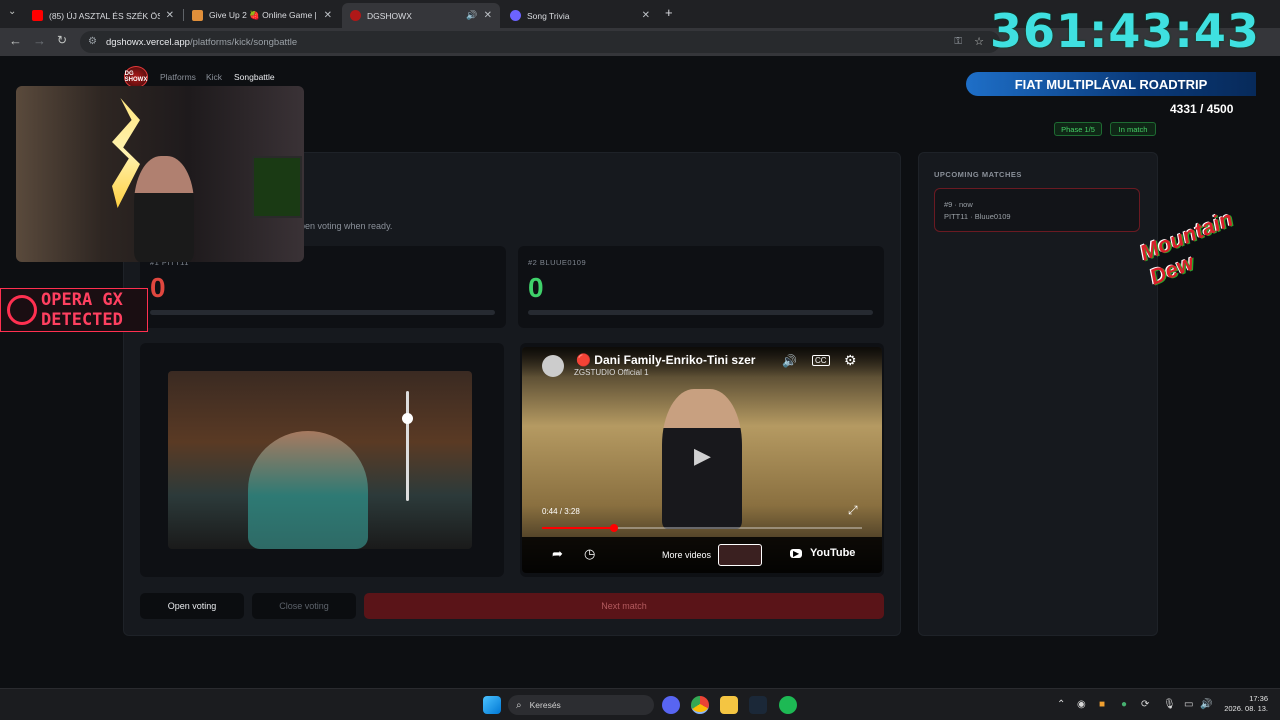  I want to click on player-1-video-panel, so click(322, 460).